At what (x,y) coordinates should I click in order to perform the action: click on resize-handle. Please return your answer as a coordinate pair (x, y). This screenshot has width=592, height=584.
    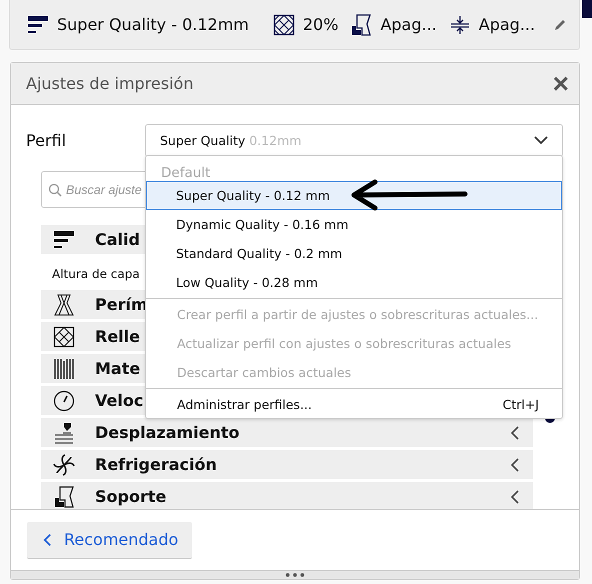
    Looking at the image, I should click on (295, 574).